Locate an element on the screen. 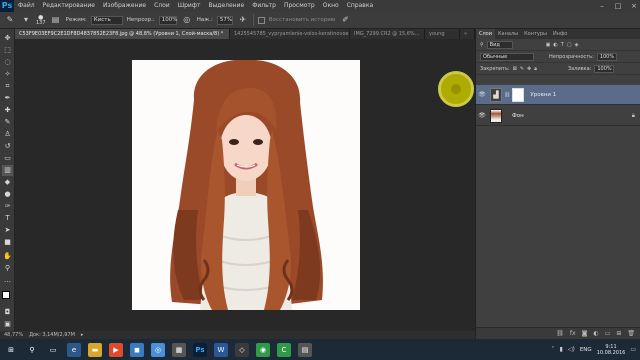 This screenshot has height=360, width=640. pressure-opacity-icon: ◎ is located at coordinates (187, 20).